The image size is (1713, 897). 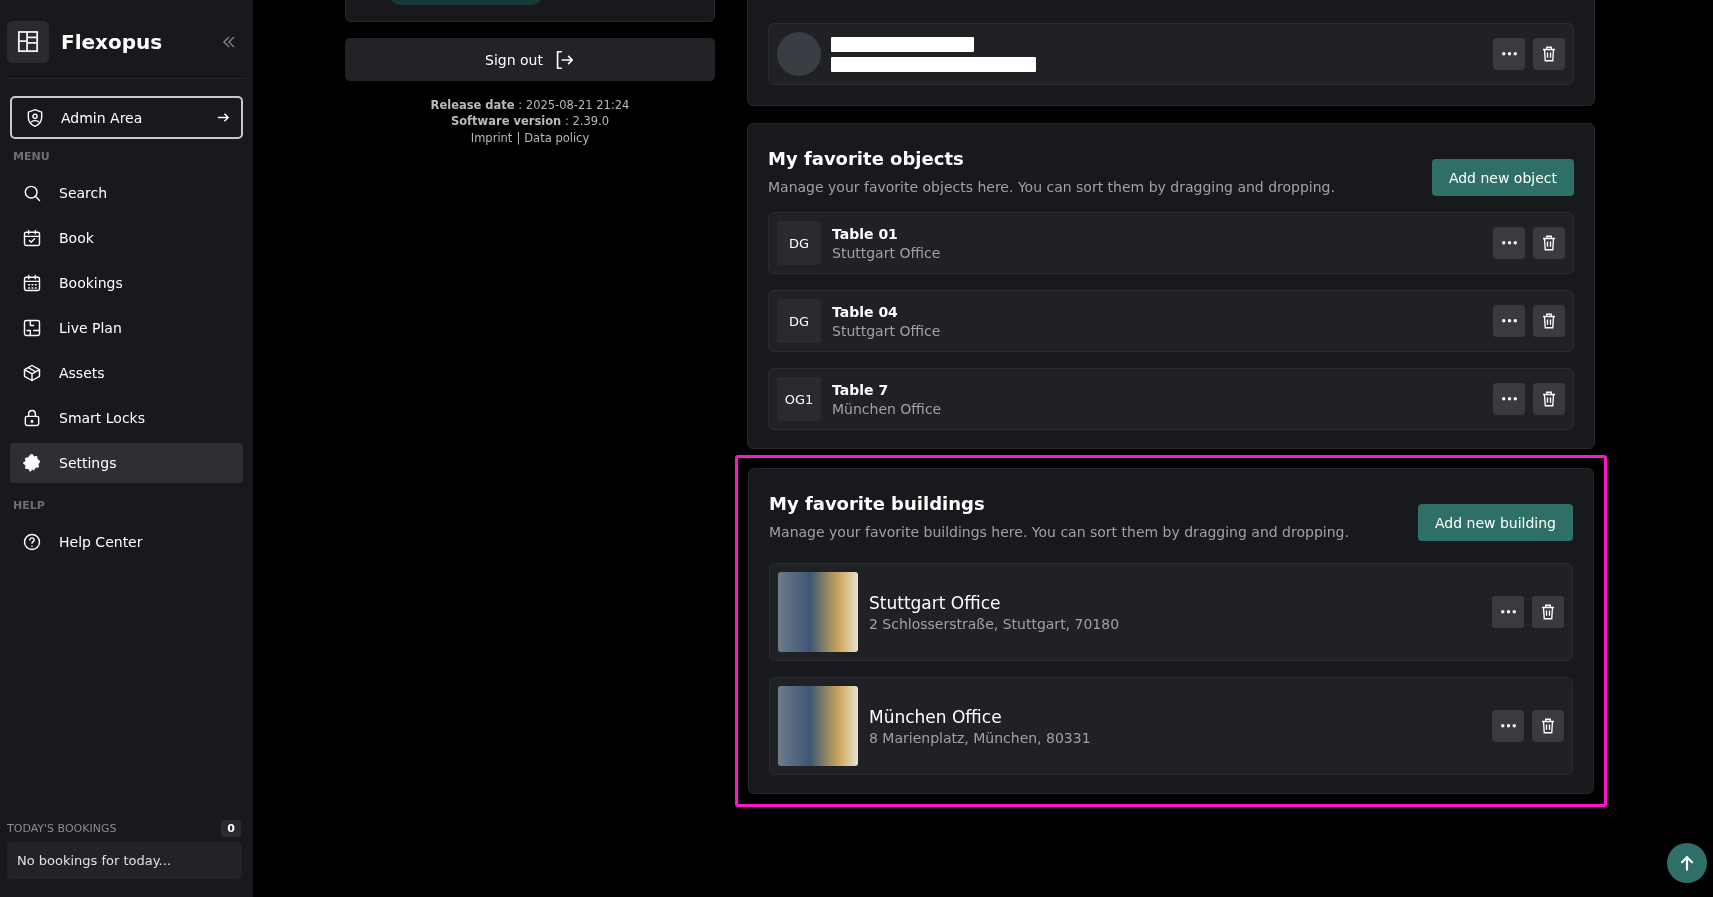 What do you see at coordinates (530, 59) in the screenshot?
I see `sign-out-button: Sign out` at bounding box center [530, 59].